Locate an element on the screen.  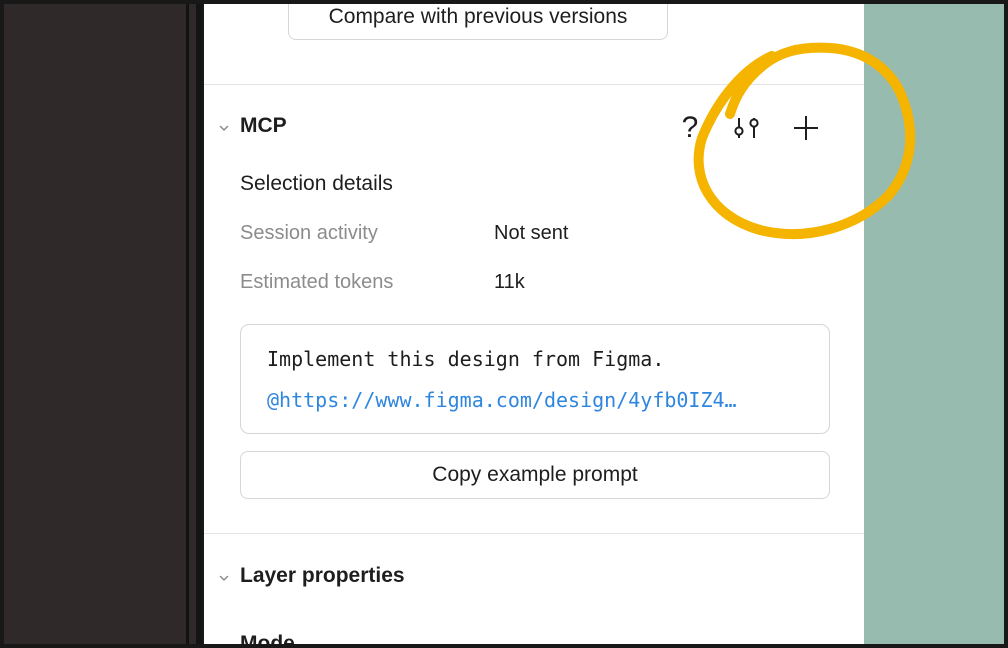
estimated-tokens-value: 11k is located at coordinates (509, 282).